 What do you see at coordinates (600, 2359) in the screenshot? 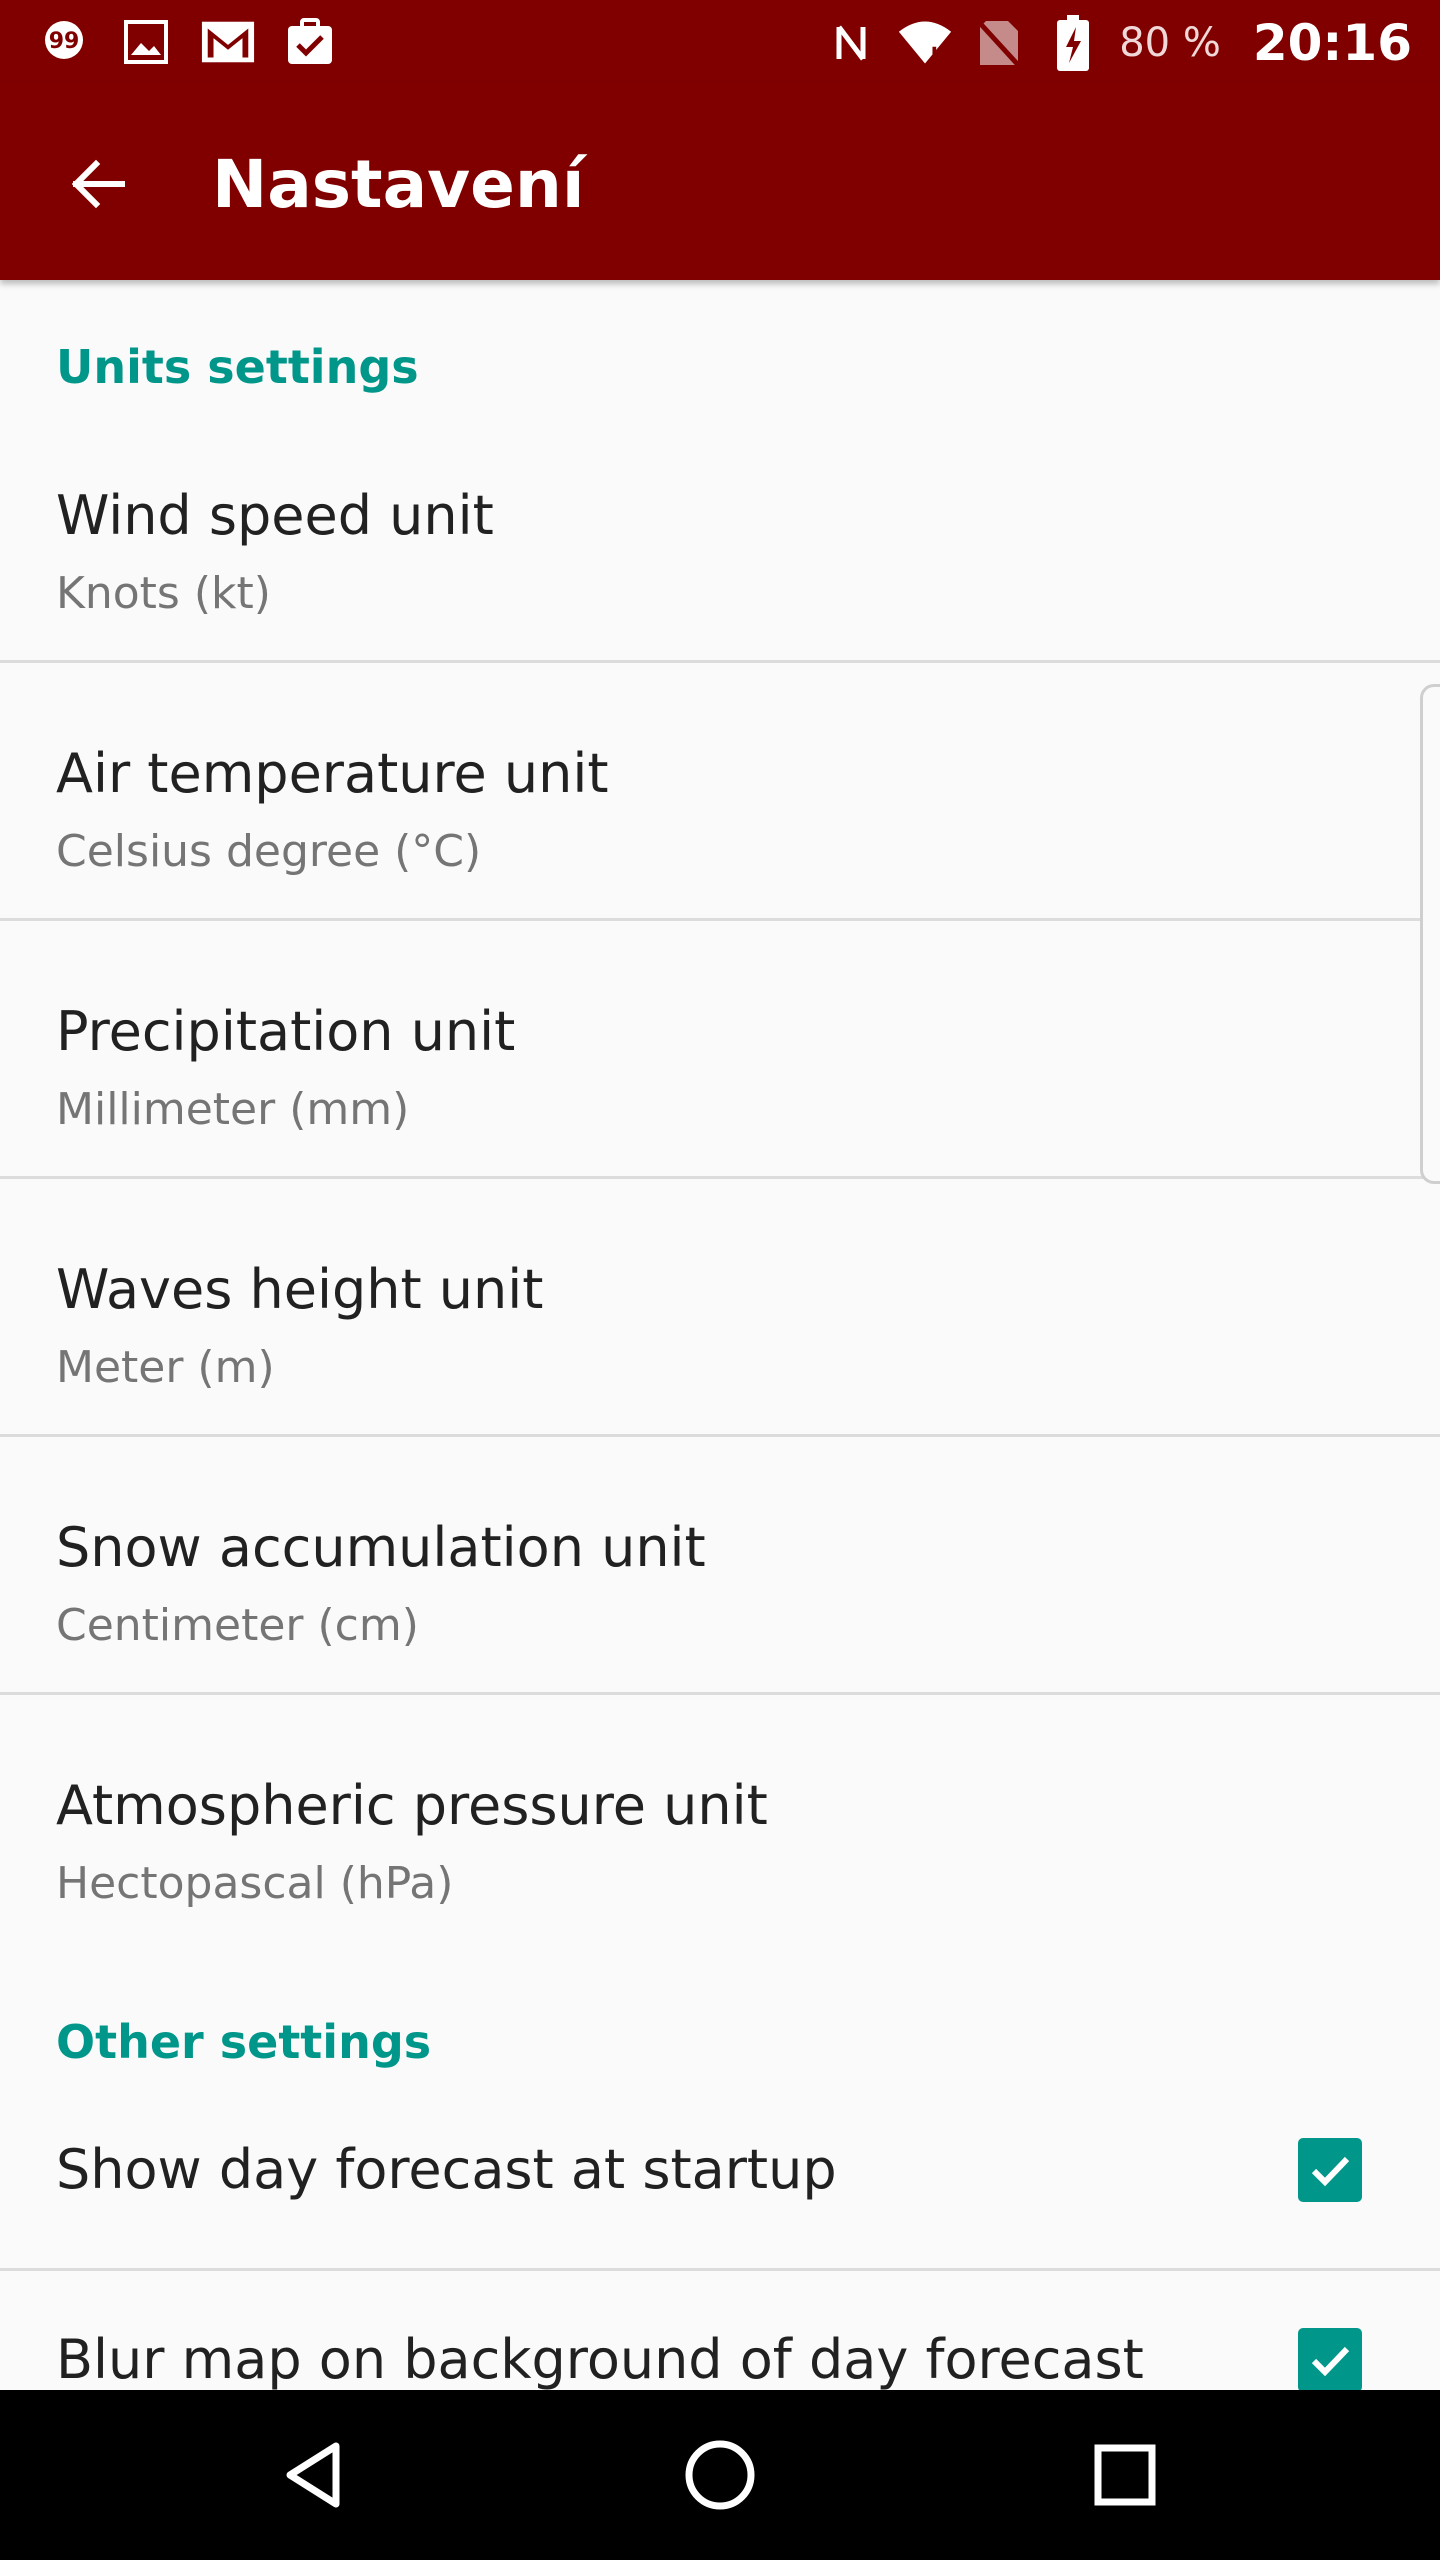
I see `pref-title: Blur map on background of day forecast` at bounding box center [600, 2359].